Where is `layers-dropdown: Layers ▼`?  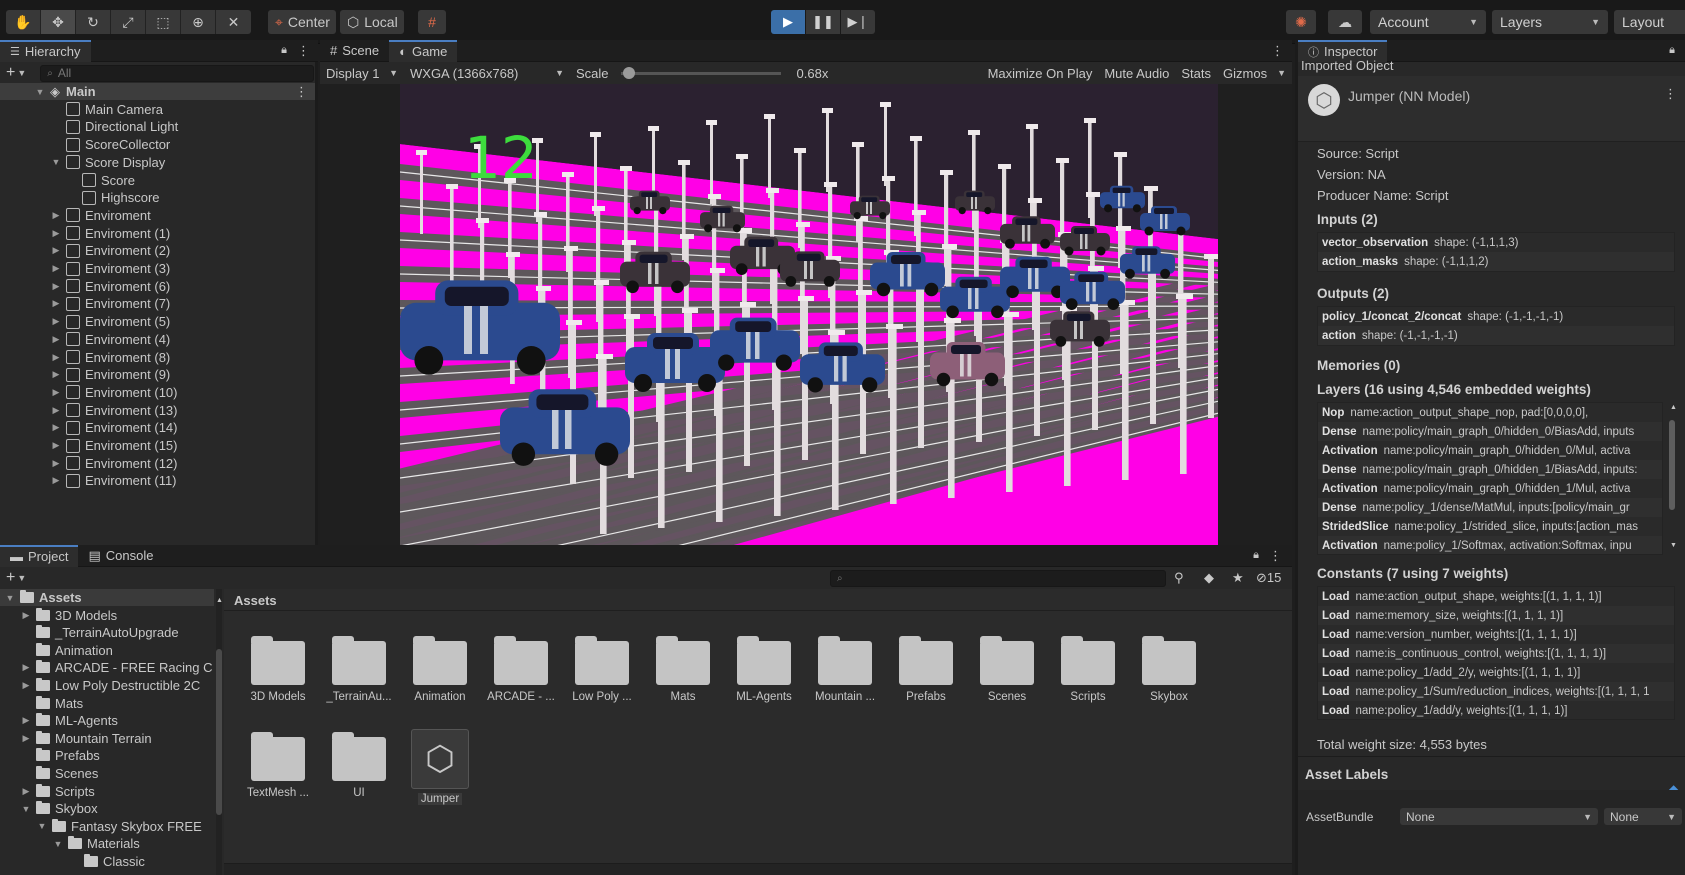 layers-dropdown: Layers ▼ is located at coordinates (1550, 22).